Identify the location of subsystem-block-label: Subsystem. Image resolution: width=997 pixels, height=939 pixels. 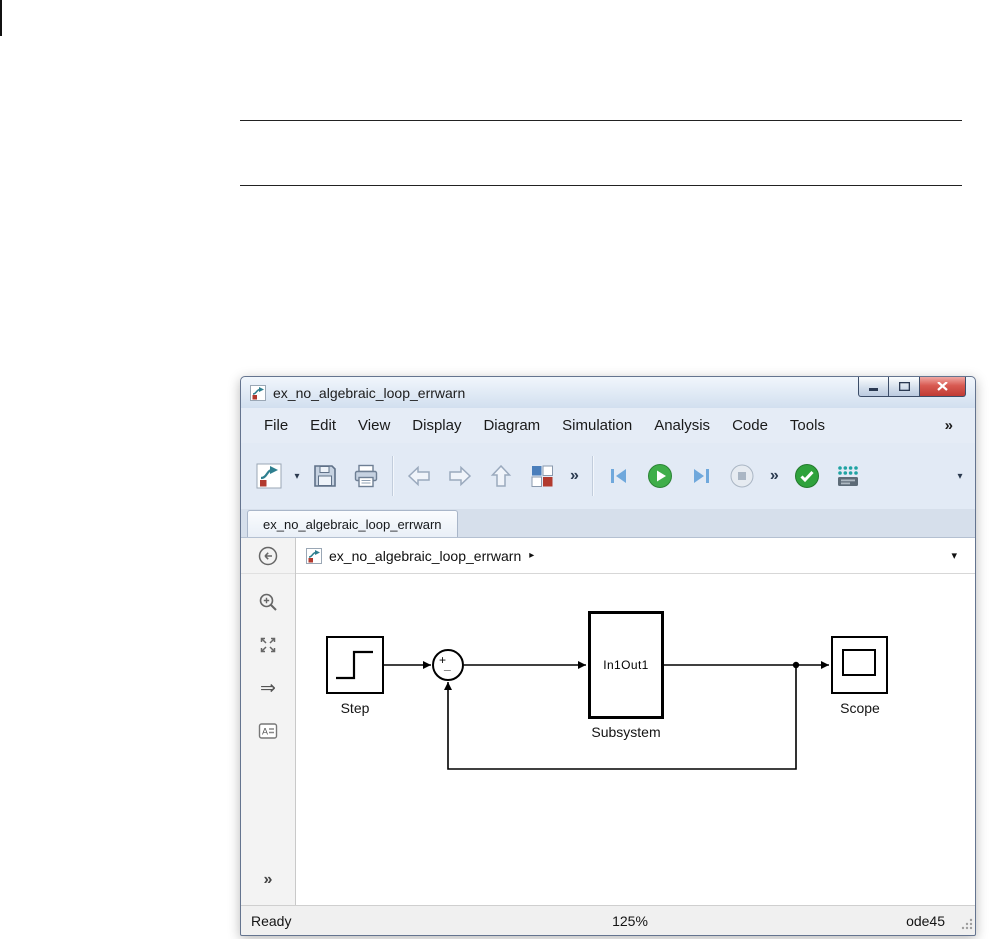
(626, 732).